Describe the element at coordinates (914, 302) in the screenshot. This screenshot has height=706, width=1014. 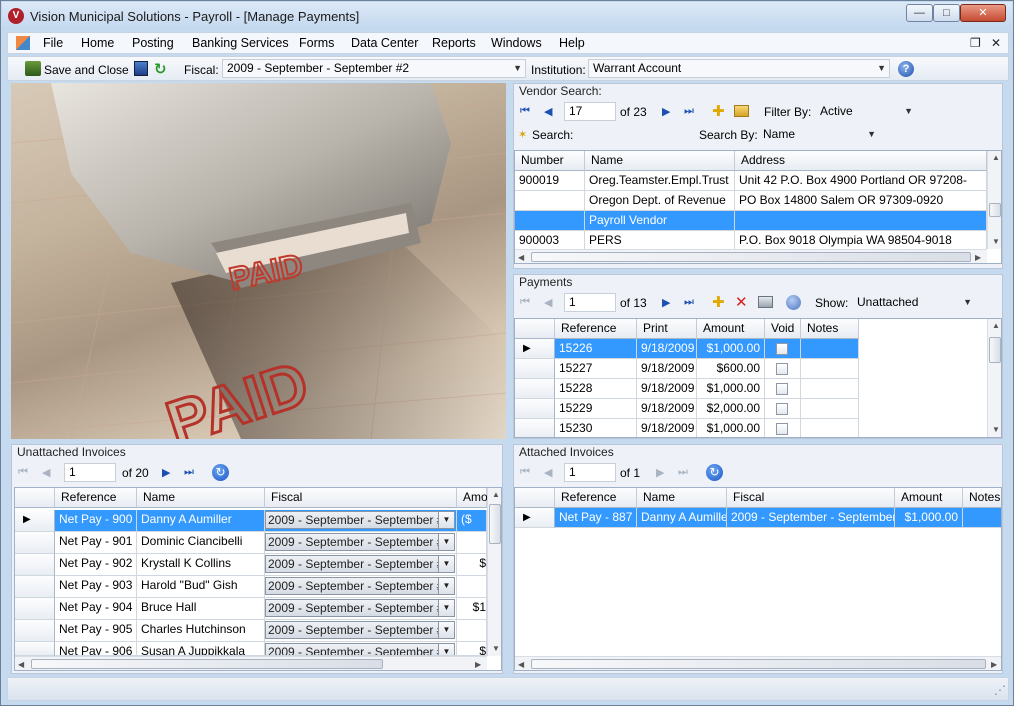
I see `show-dropdown: Unattached ▼` at that location.